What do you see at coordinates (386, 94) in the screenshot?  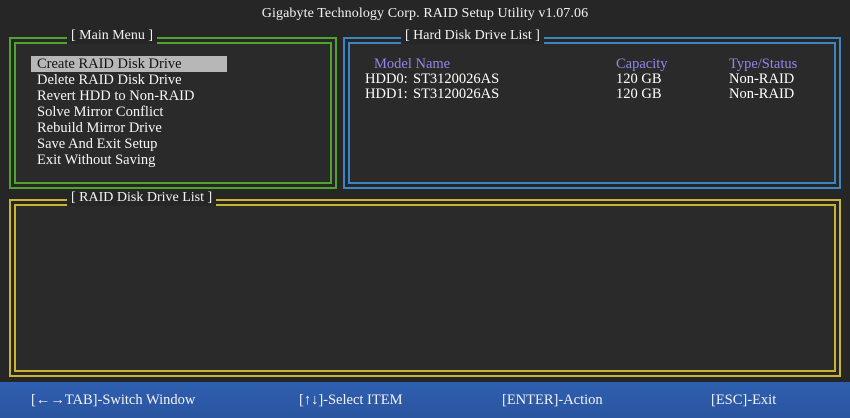 I see `hdd-id: HDD1:` at bounding box center [386, 94].